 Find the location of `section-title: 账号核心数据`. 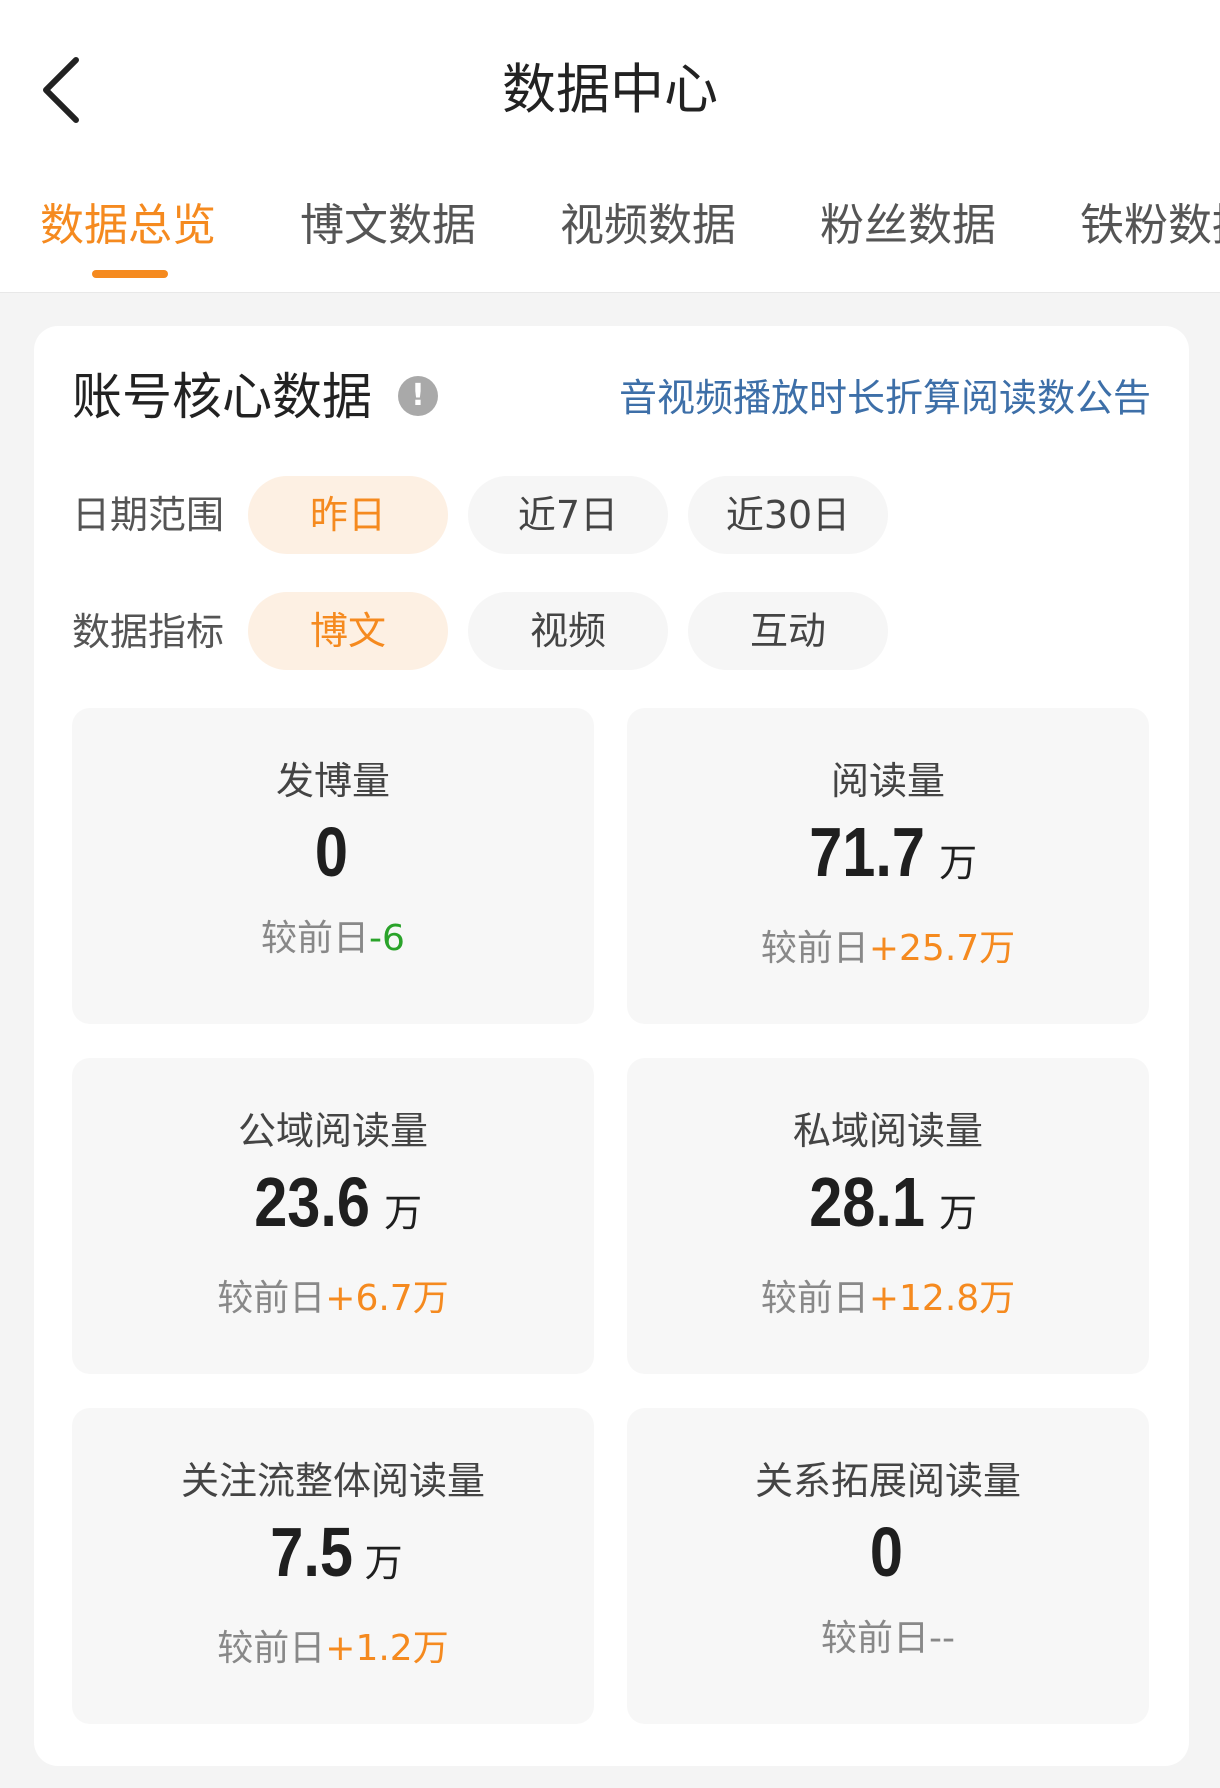

section-title: 账号核心数据 is located at coordinates (222, 397).